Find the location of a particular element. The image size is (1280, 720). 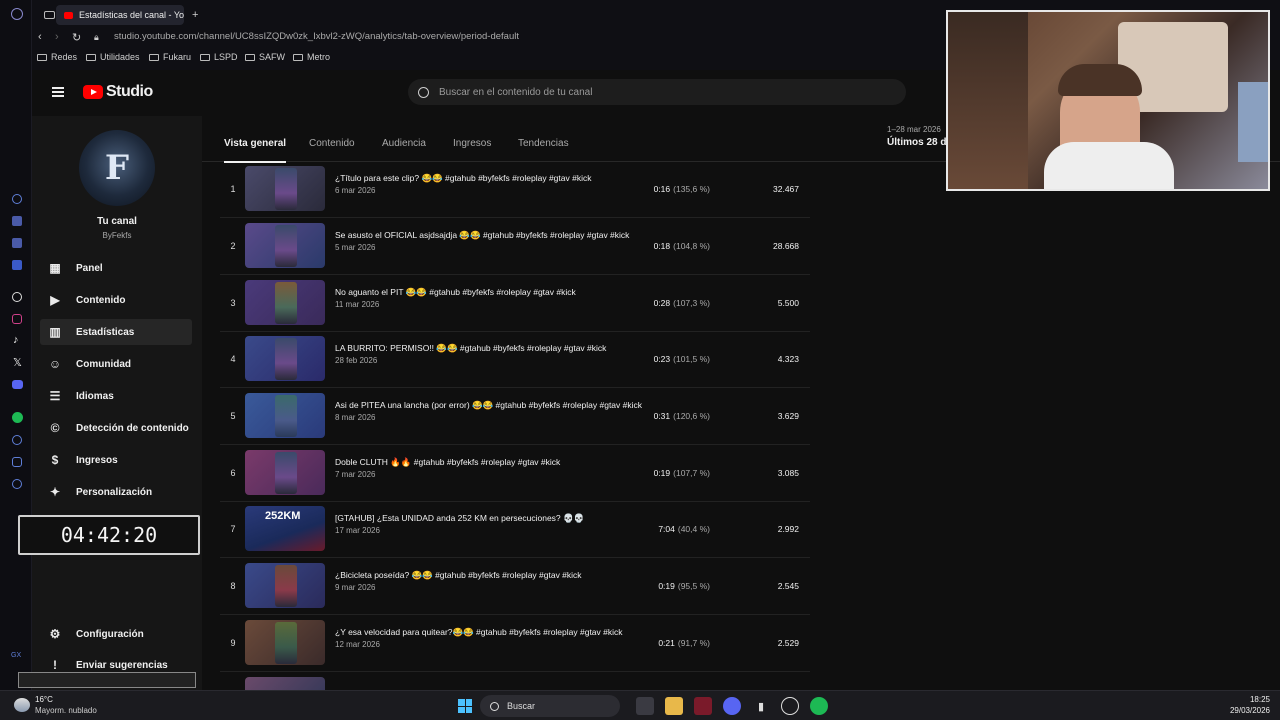

tab-youtube-studio: Estadísticas del canal - Yo is located at coordinates (120, 15).